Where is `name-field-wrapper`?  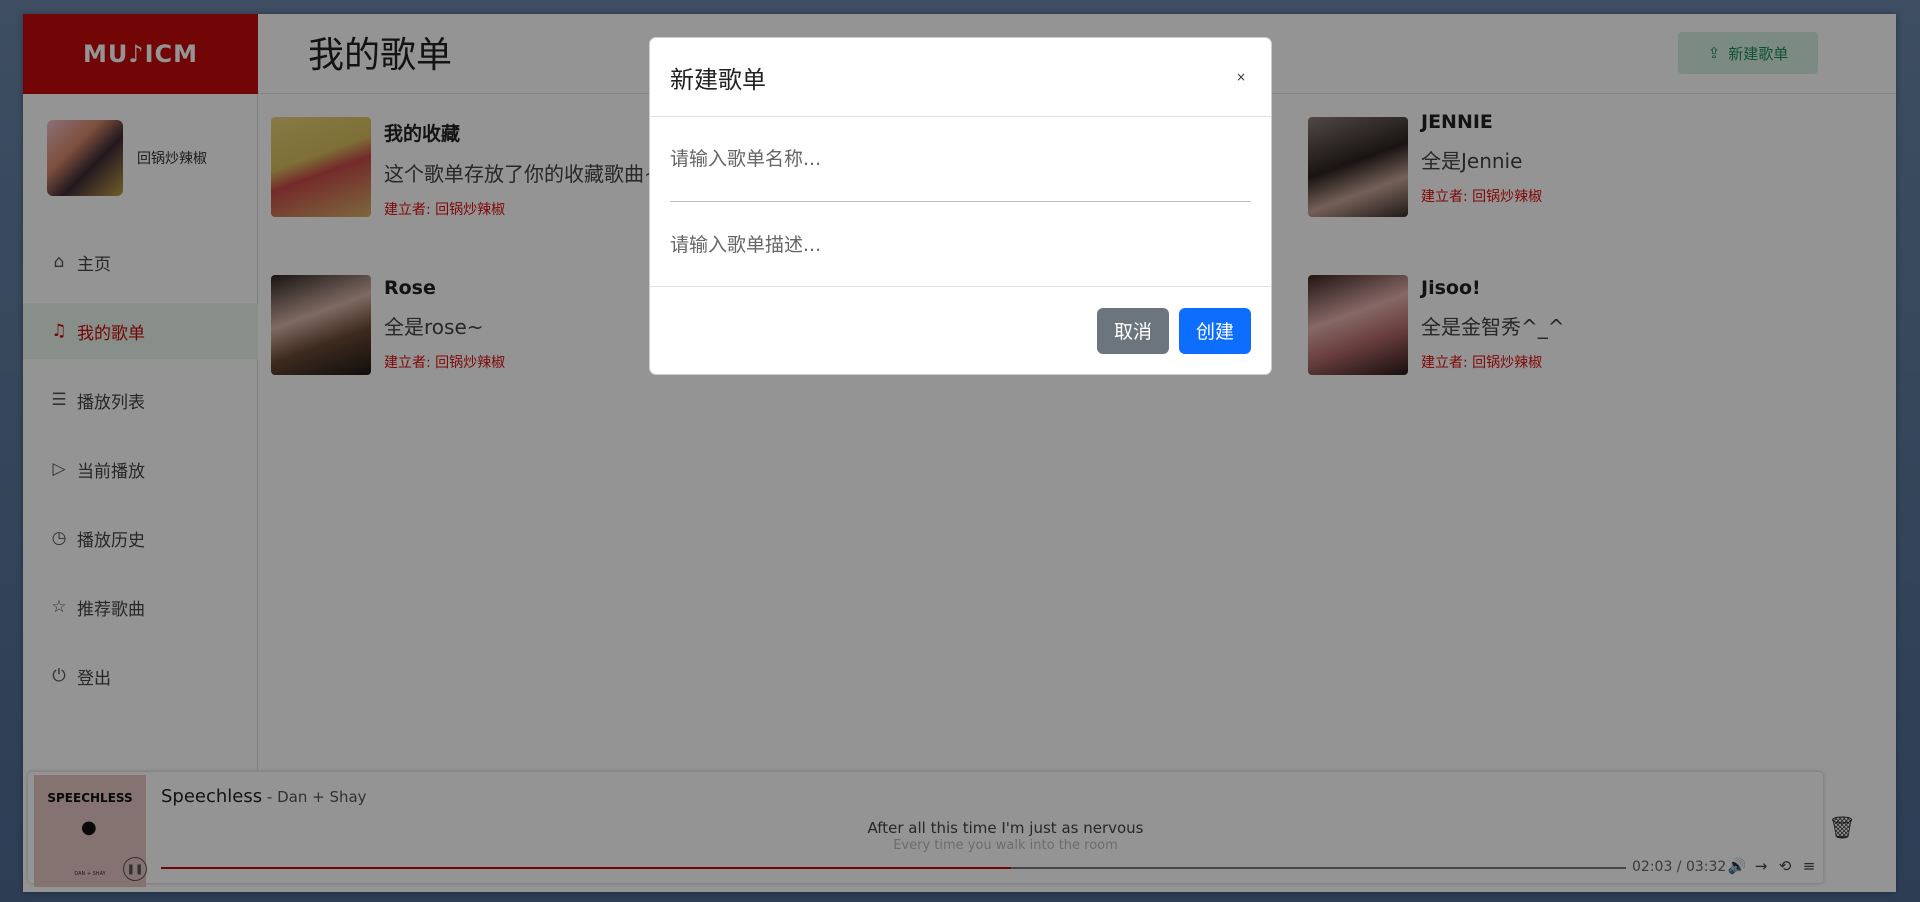 name-field-wrapper is located at coordinates (960, 159).